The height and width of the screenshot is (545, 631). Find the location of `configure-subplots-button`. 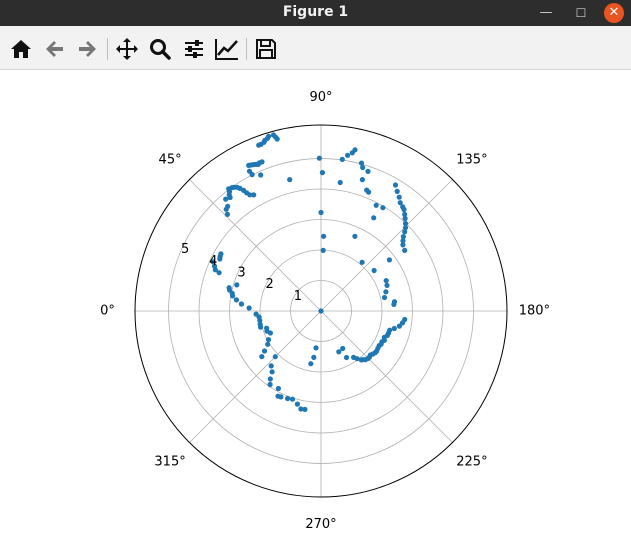

configure-subplots-button is located at coordinates (194, 49).